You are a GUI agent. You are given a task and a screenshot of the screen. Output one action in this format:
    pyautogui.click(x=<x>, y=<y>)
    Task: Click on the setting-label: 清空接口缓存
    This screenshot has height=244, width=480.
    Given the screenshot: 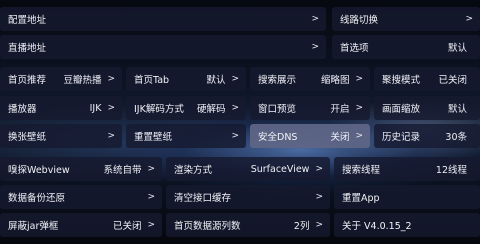 What is the action you would take?
    pyautogui.click(x=203, y=198)
    